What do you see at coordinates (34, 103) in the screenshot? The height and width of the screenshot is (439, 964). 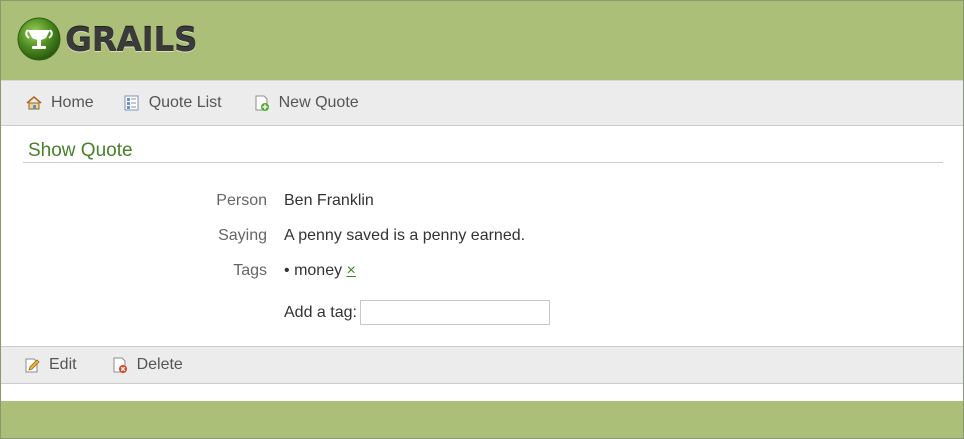 I see `house-icon` at bounding box center [34, 103].